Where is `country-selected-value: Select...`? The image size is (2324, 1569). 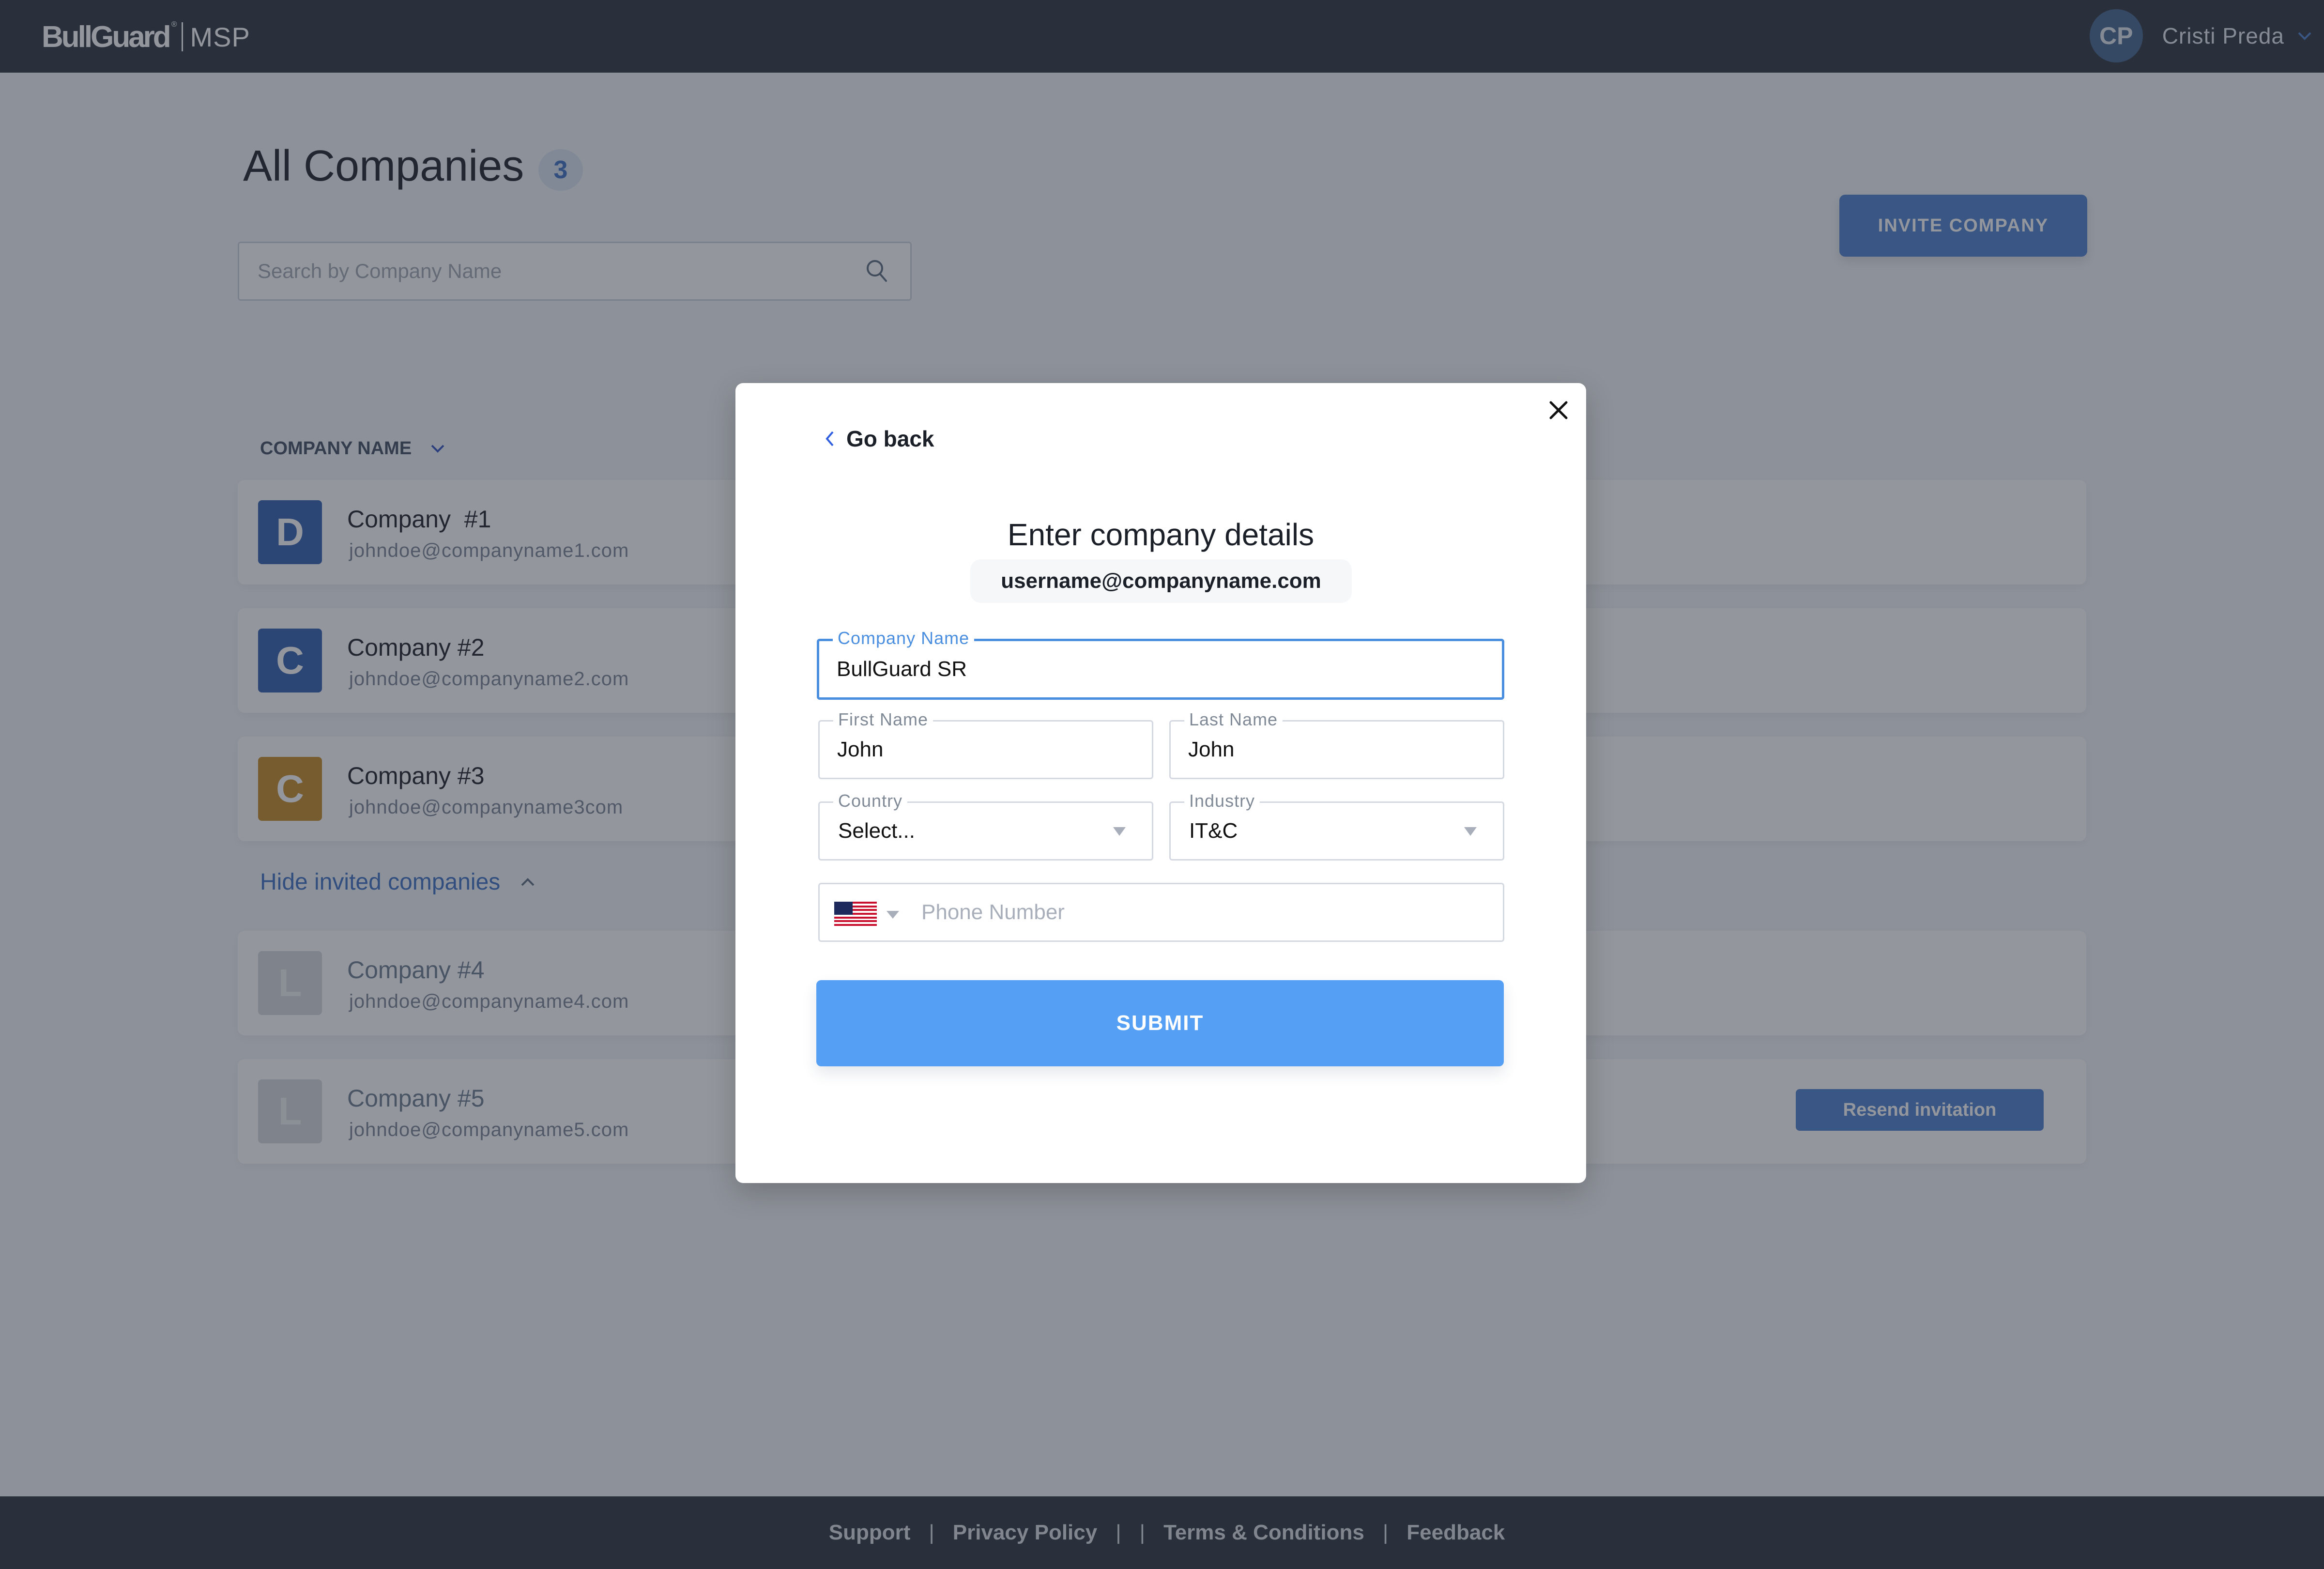
country-selected-value: Select... is located at coordinates (876, 831).